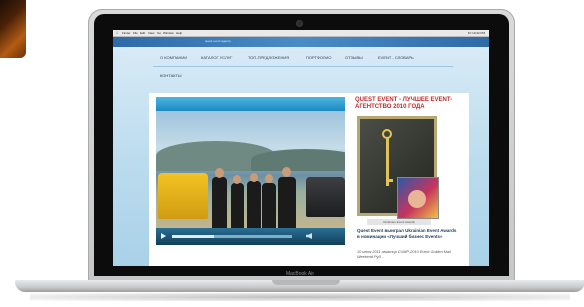 This screenshot has height=307, width=584. I want to click on menu-view: View, so click(151, 33).